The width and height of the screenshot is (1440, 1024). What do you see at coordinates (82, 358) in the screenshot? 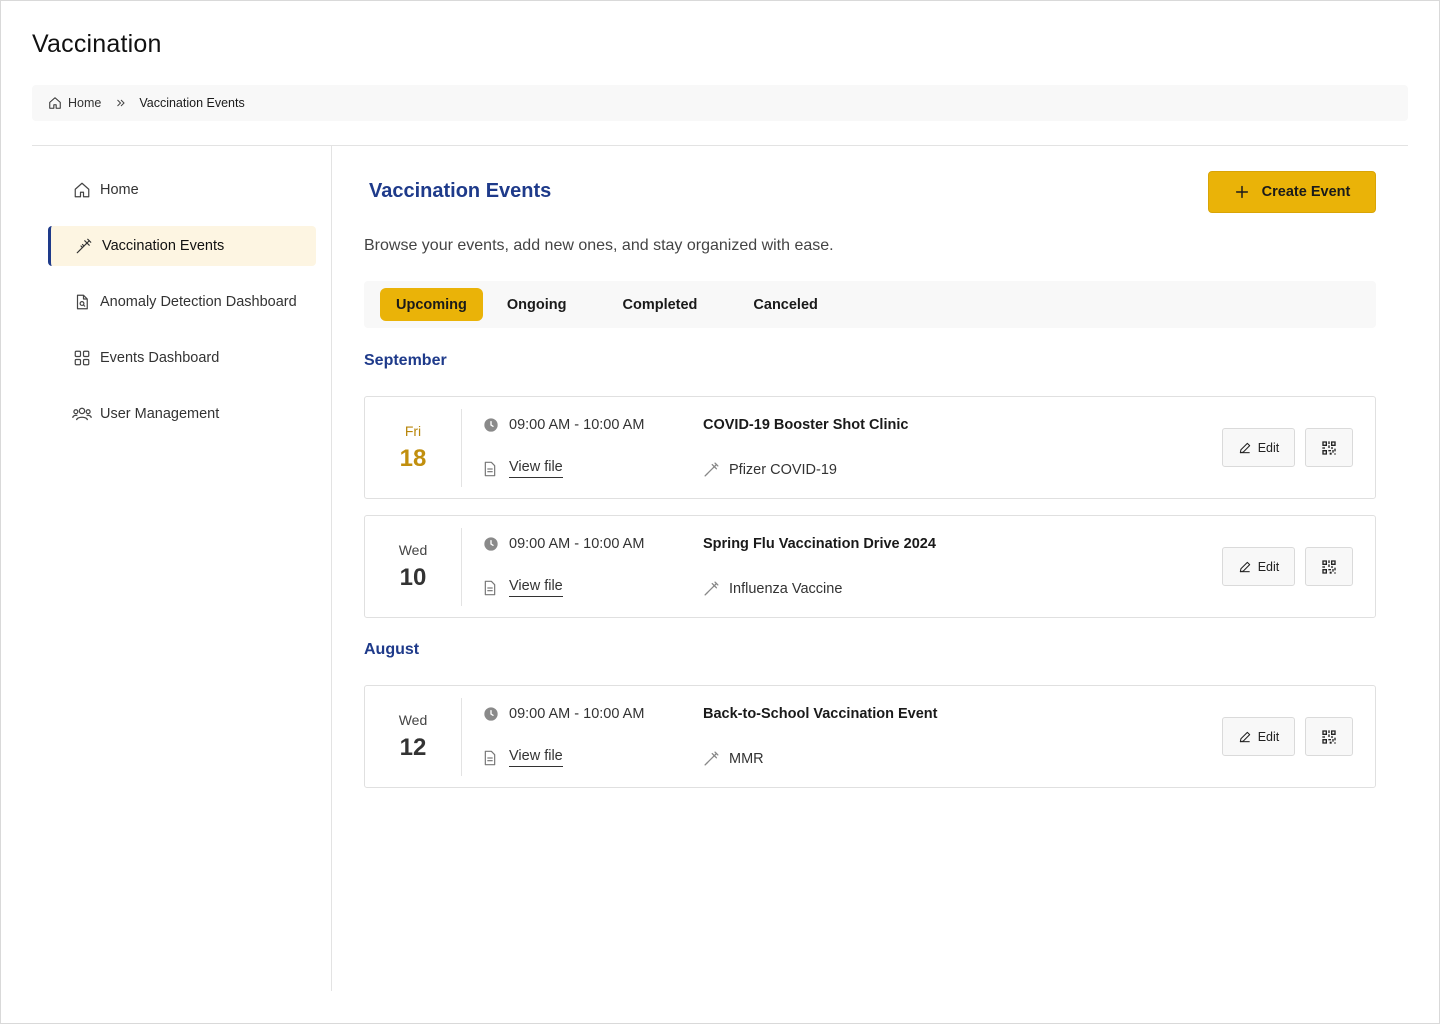
I see `grid-icon` at bounding box center [82, 358].